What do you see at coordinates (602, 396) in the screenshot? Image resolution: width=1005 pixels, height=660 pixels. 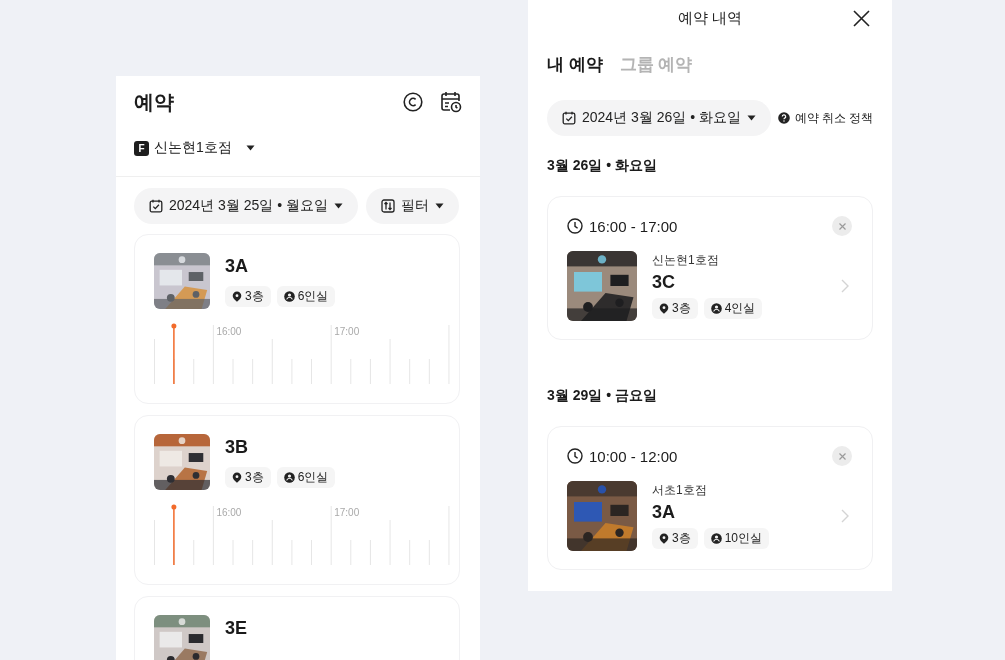 I see `date-heading: 3월 29일 • 금요일` at bounding box center [602, 396].